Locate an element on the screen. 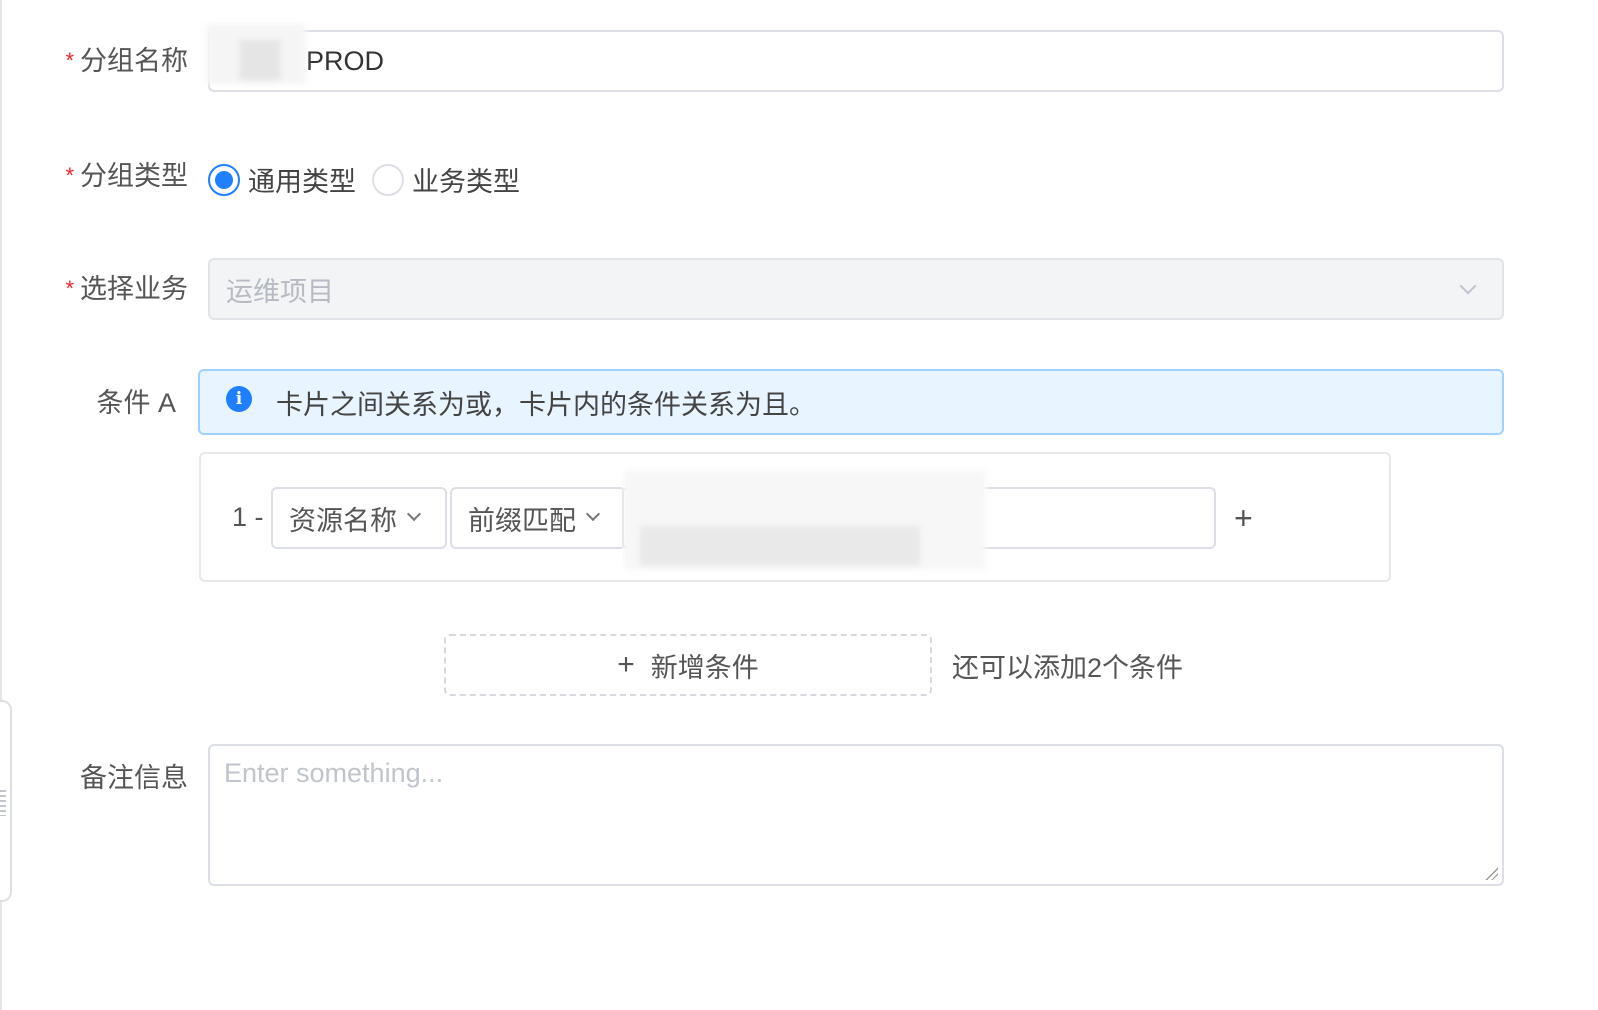 Image resolution: width=1598 pixels, height=1010 pixels. info-alert-text: 卡片之间关系为或，卡片内的条件关系为且。 is located at coordinates (546, 404).